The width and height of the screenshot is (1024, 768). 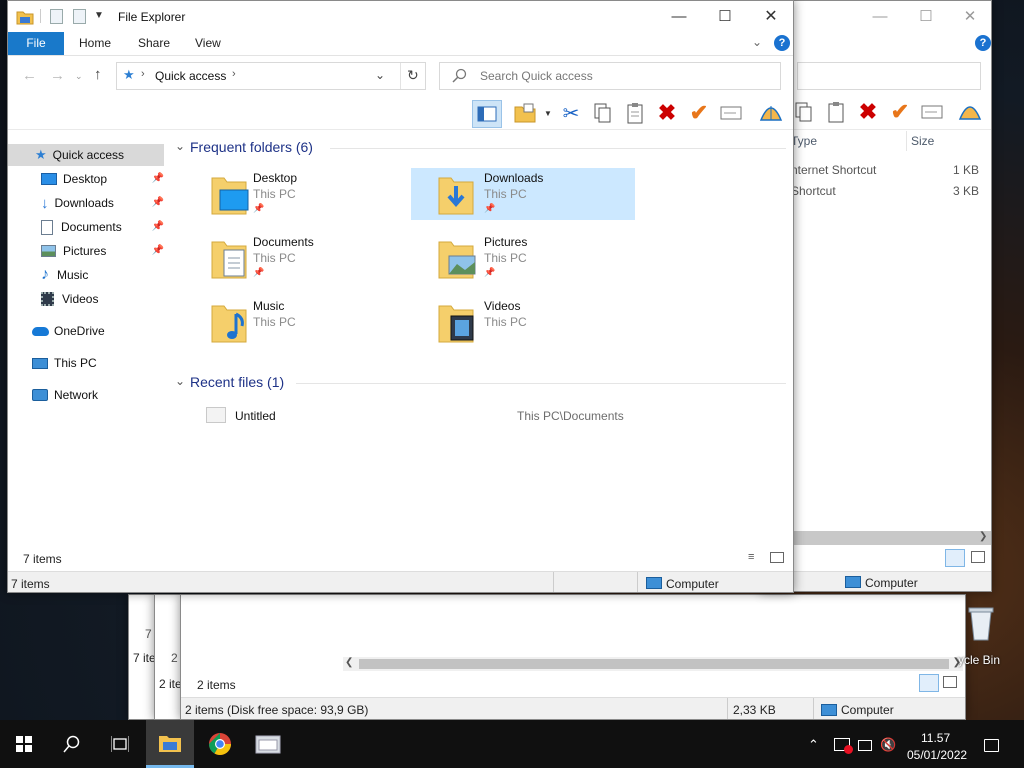 What do you see at coordinates (57, 75) in the screenshot?
I see `forward-button: →` at bounding box center [57, 75].